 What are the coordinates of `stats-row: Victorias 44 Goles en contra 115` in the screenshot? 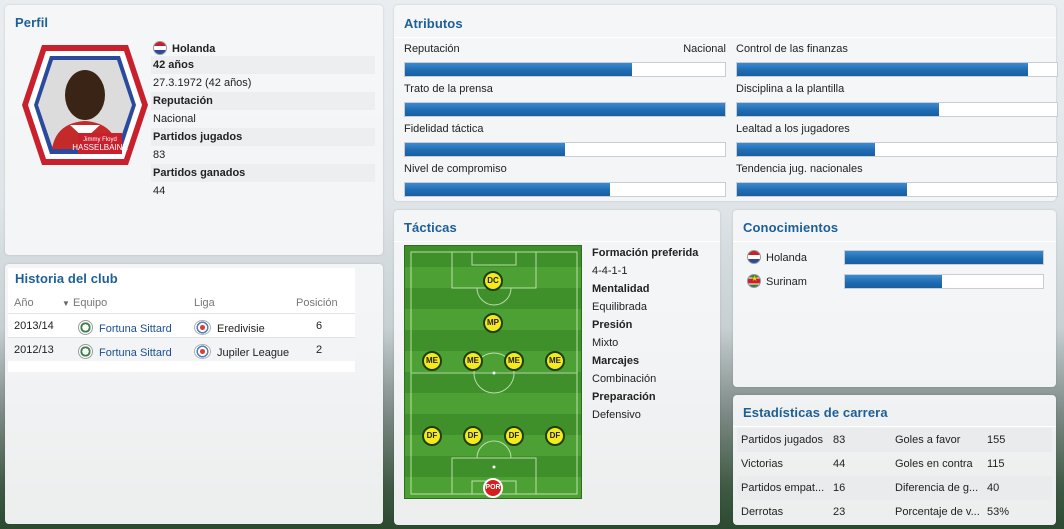 It's located at (894, 464).